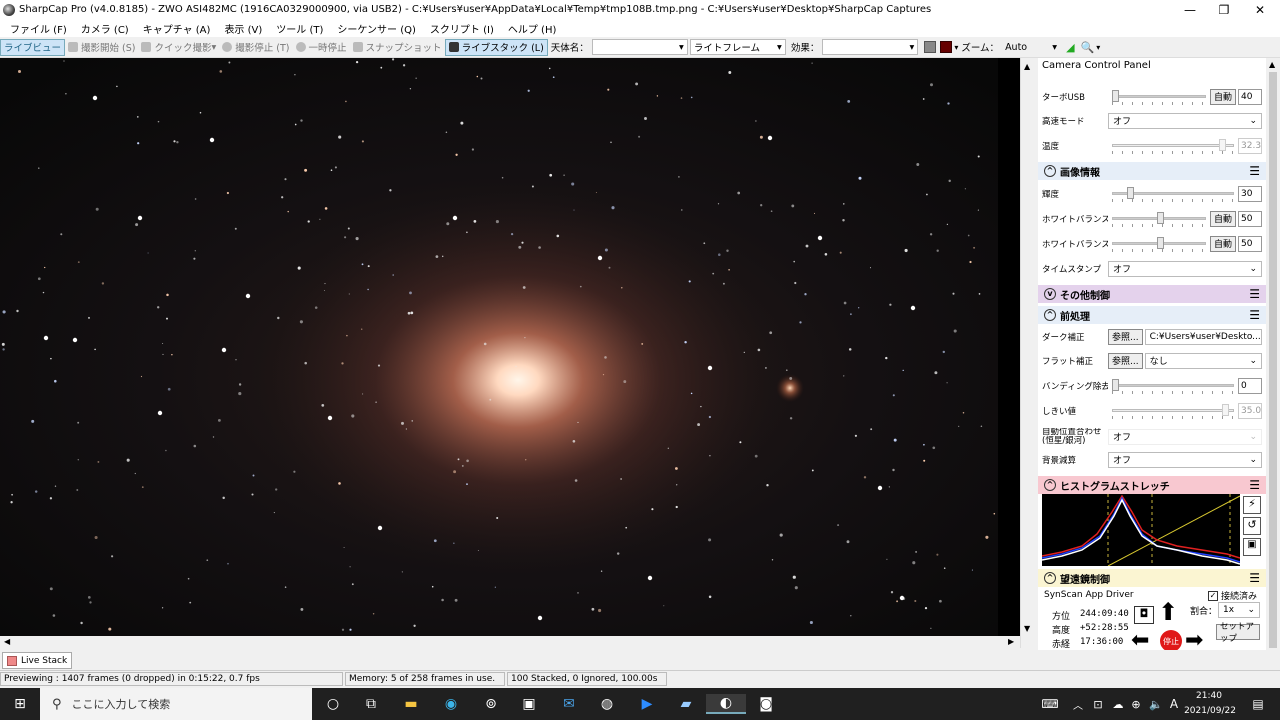  What do you see at coordinates (1144, 615) in the screenshot?
I see `park-icon: ◘` at bounding box center [1144, 615].